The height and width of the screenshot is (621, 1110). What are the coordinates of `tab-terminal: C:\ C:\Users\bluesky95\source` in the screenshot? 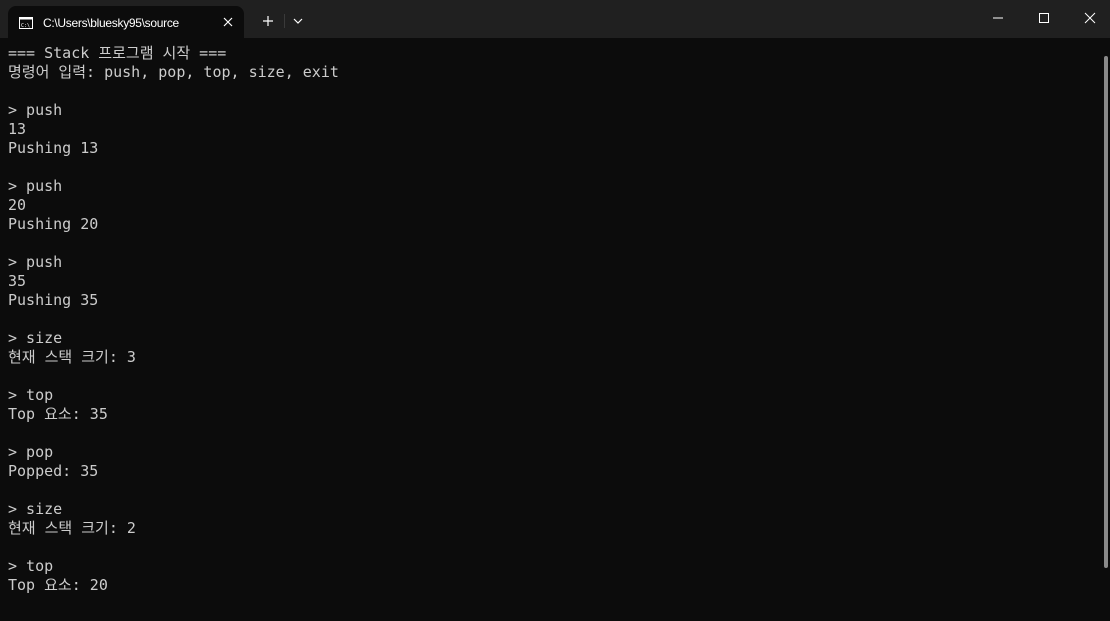 It's located at (126, 22).